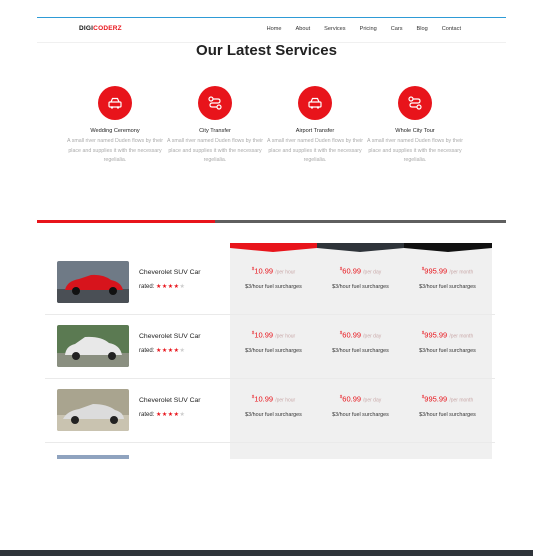 This screenshot has height=556, width=533. Describe the element at coordinates (93, 457) in the screenshot. I see `car-image-partial` at that location.